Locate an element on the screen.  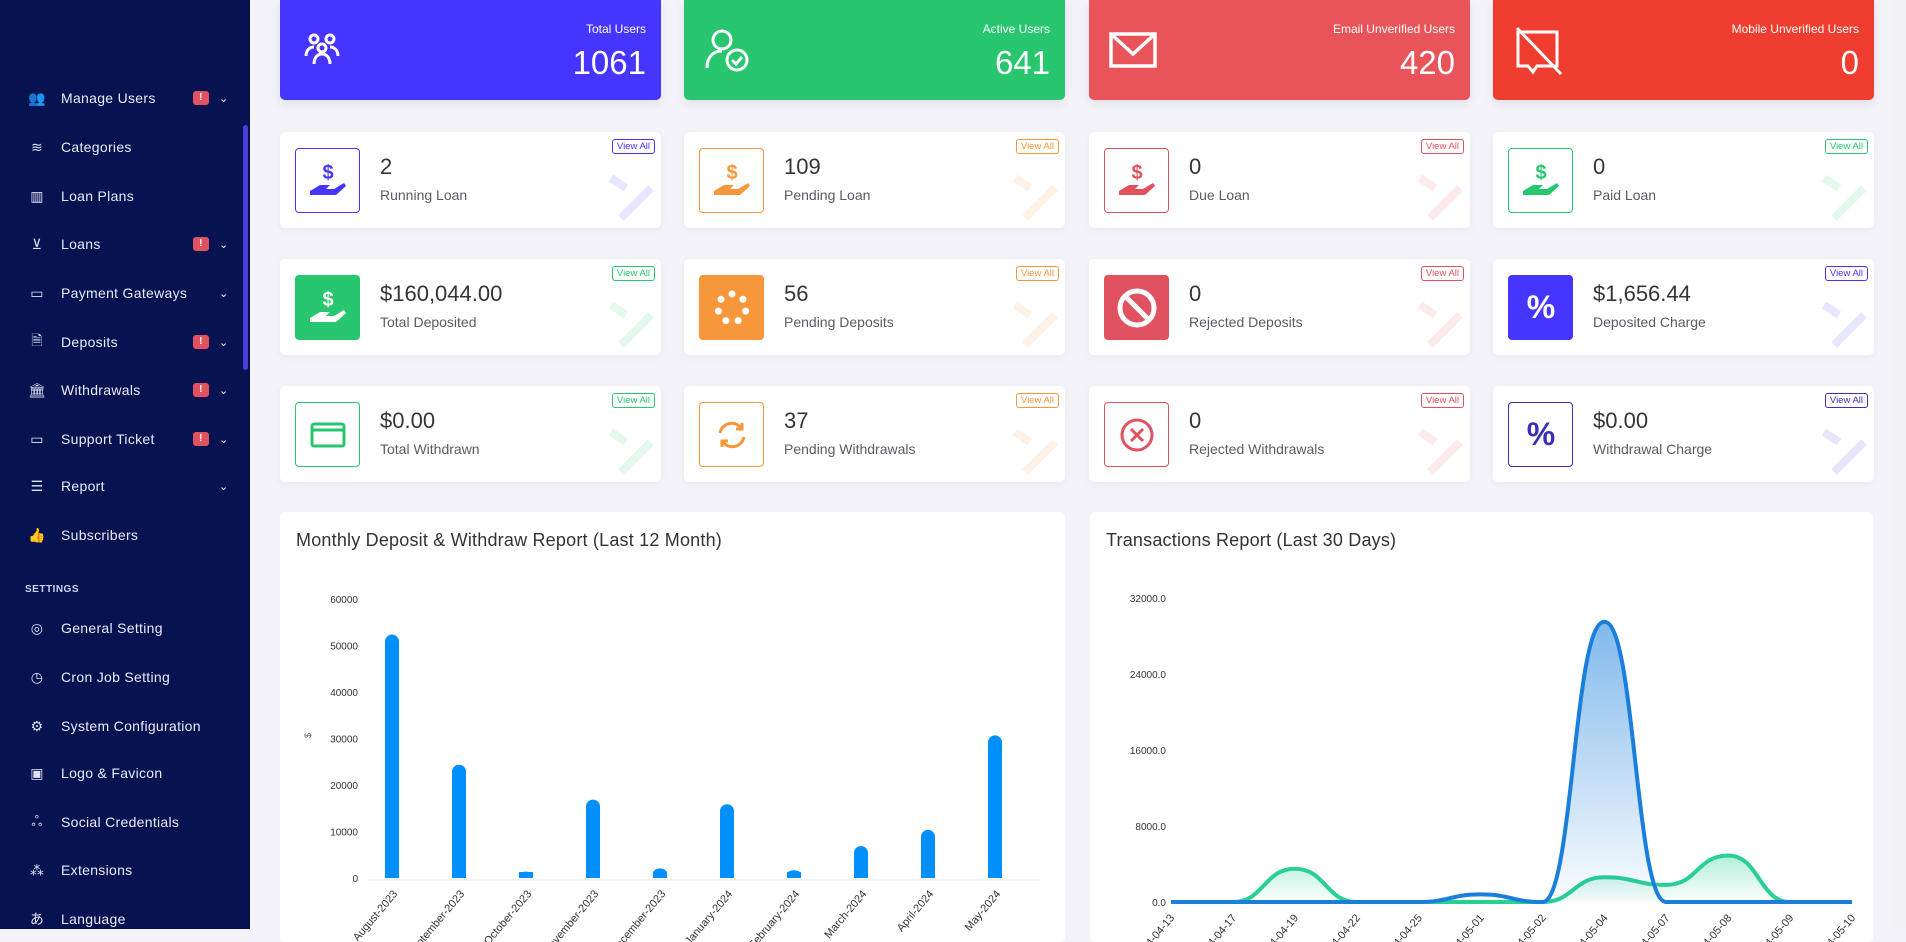
y-tick-label: 20000 is located at coordinates (344, 786).